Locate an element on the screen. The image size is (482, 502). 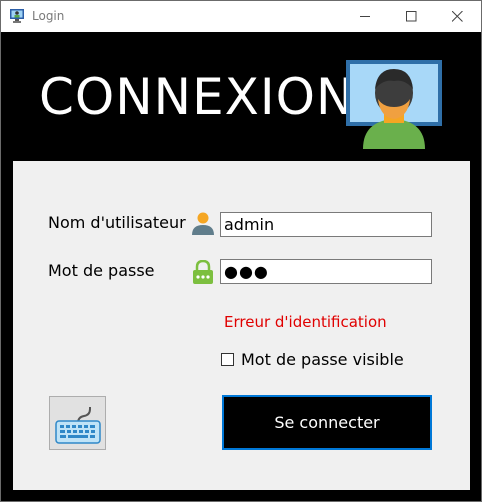
maximize-button is located at coordinates (412, 16).